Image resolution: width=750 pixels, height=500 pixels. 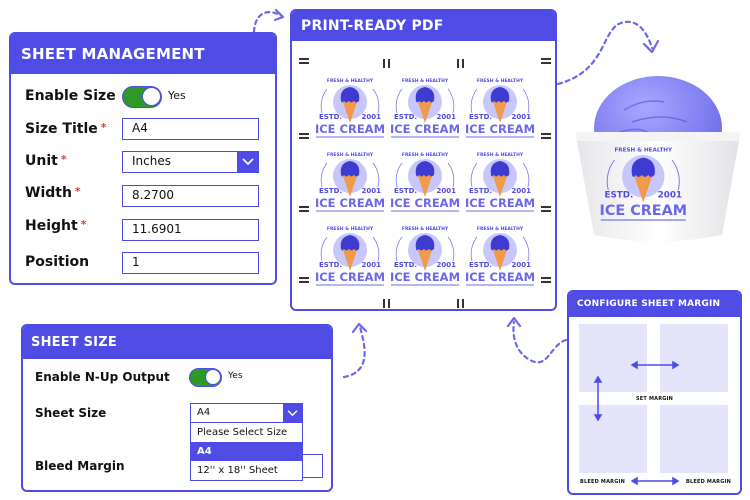 I want to click on bleed-margin-label: Bleed Margin, so click(x=80, y=466).